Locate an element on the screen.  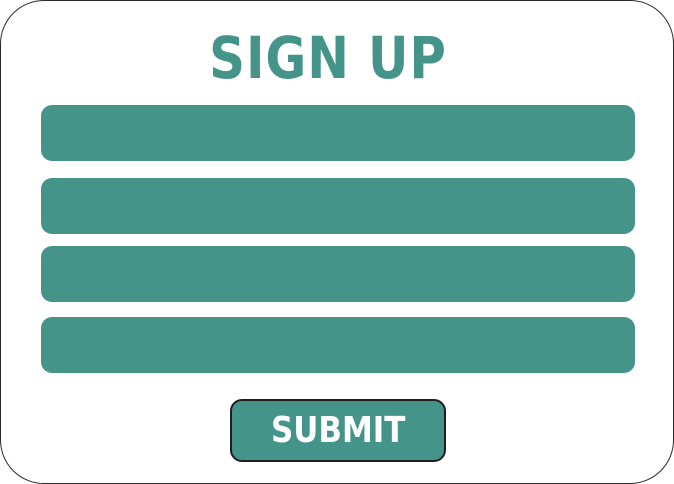
submit-button-label: SUBMIT is located at coordinates (338, 430).